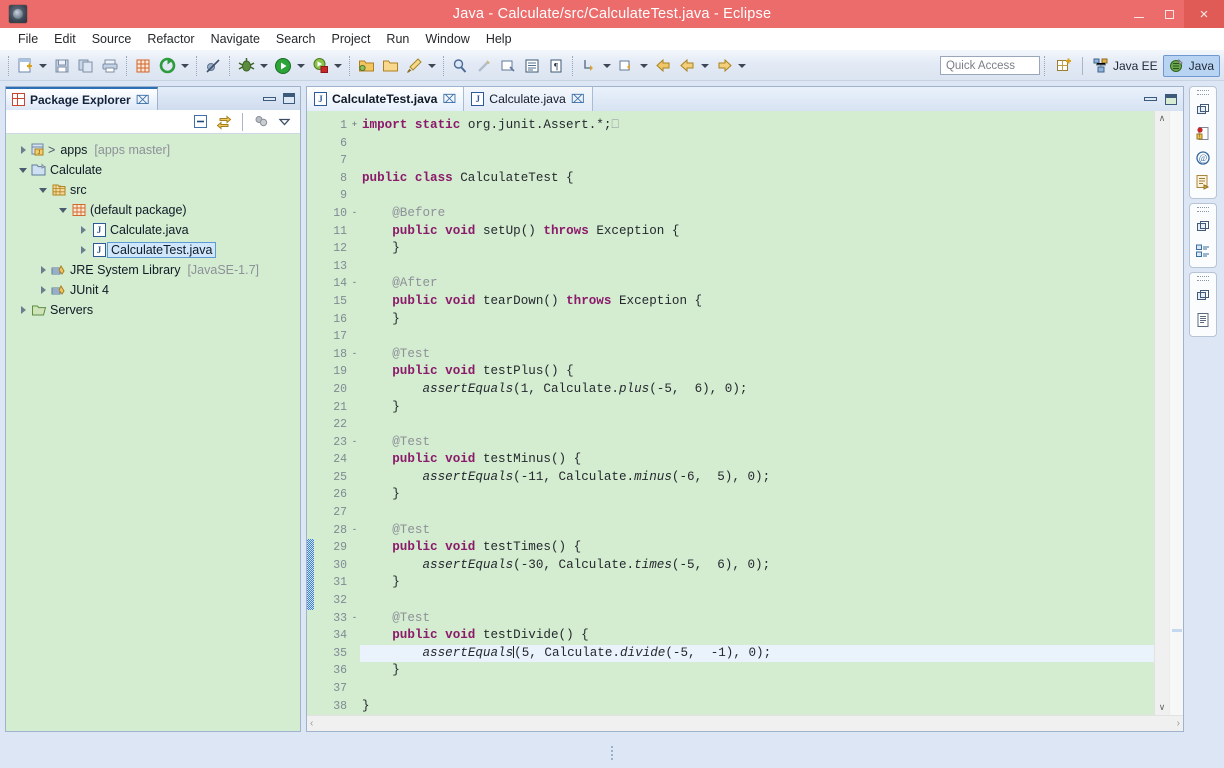 This screenshot has width=1224, height=768. I want to click on run-coverage-dropdown-icon, so click(337, 66).